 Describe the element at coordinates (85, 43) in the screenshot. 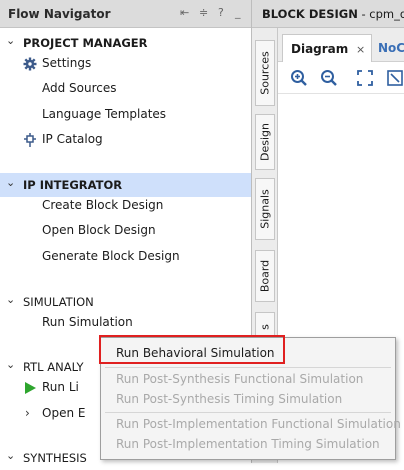

I see `section-label: PROJECT MANAGER` at that location.